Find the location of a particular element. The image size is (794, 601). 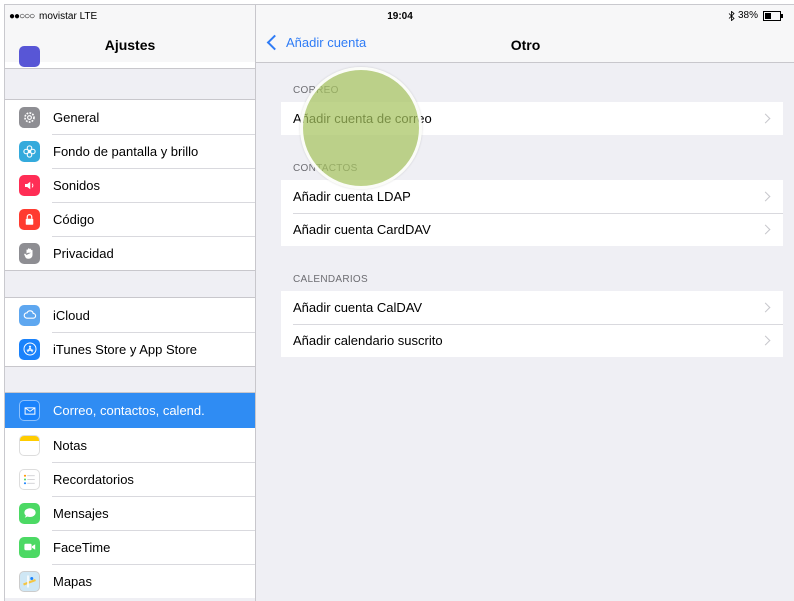

row-label: Añadir cuenta CalDAV is located at coordinates (358, 307).